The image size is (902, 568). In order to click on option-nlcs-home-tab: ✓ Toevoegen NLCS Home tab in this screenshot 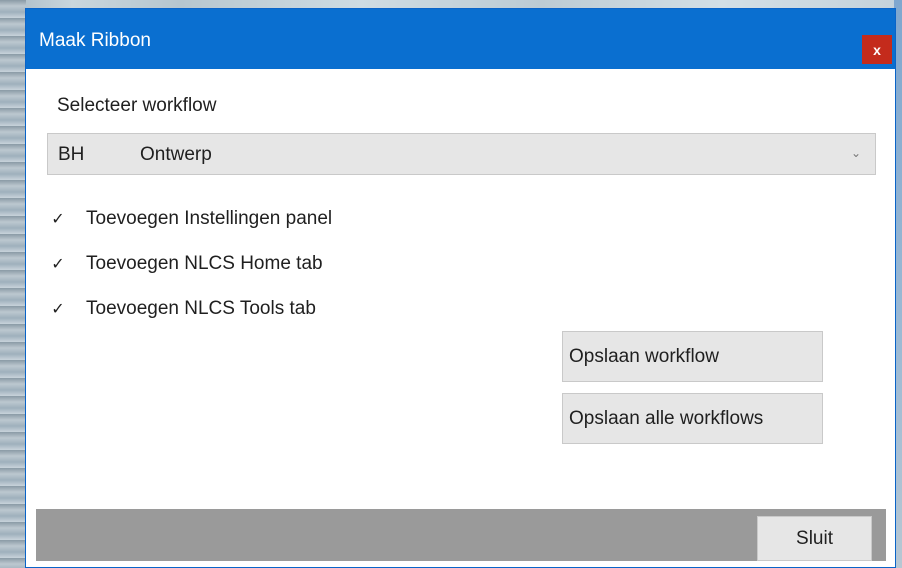, I will do `click(185, 264)`.